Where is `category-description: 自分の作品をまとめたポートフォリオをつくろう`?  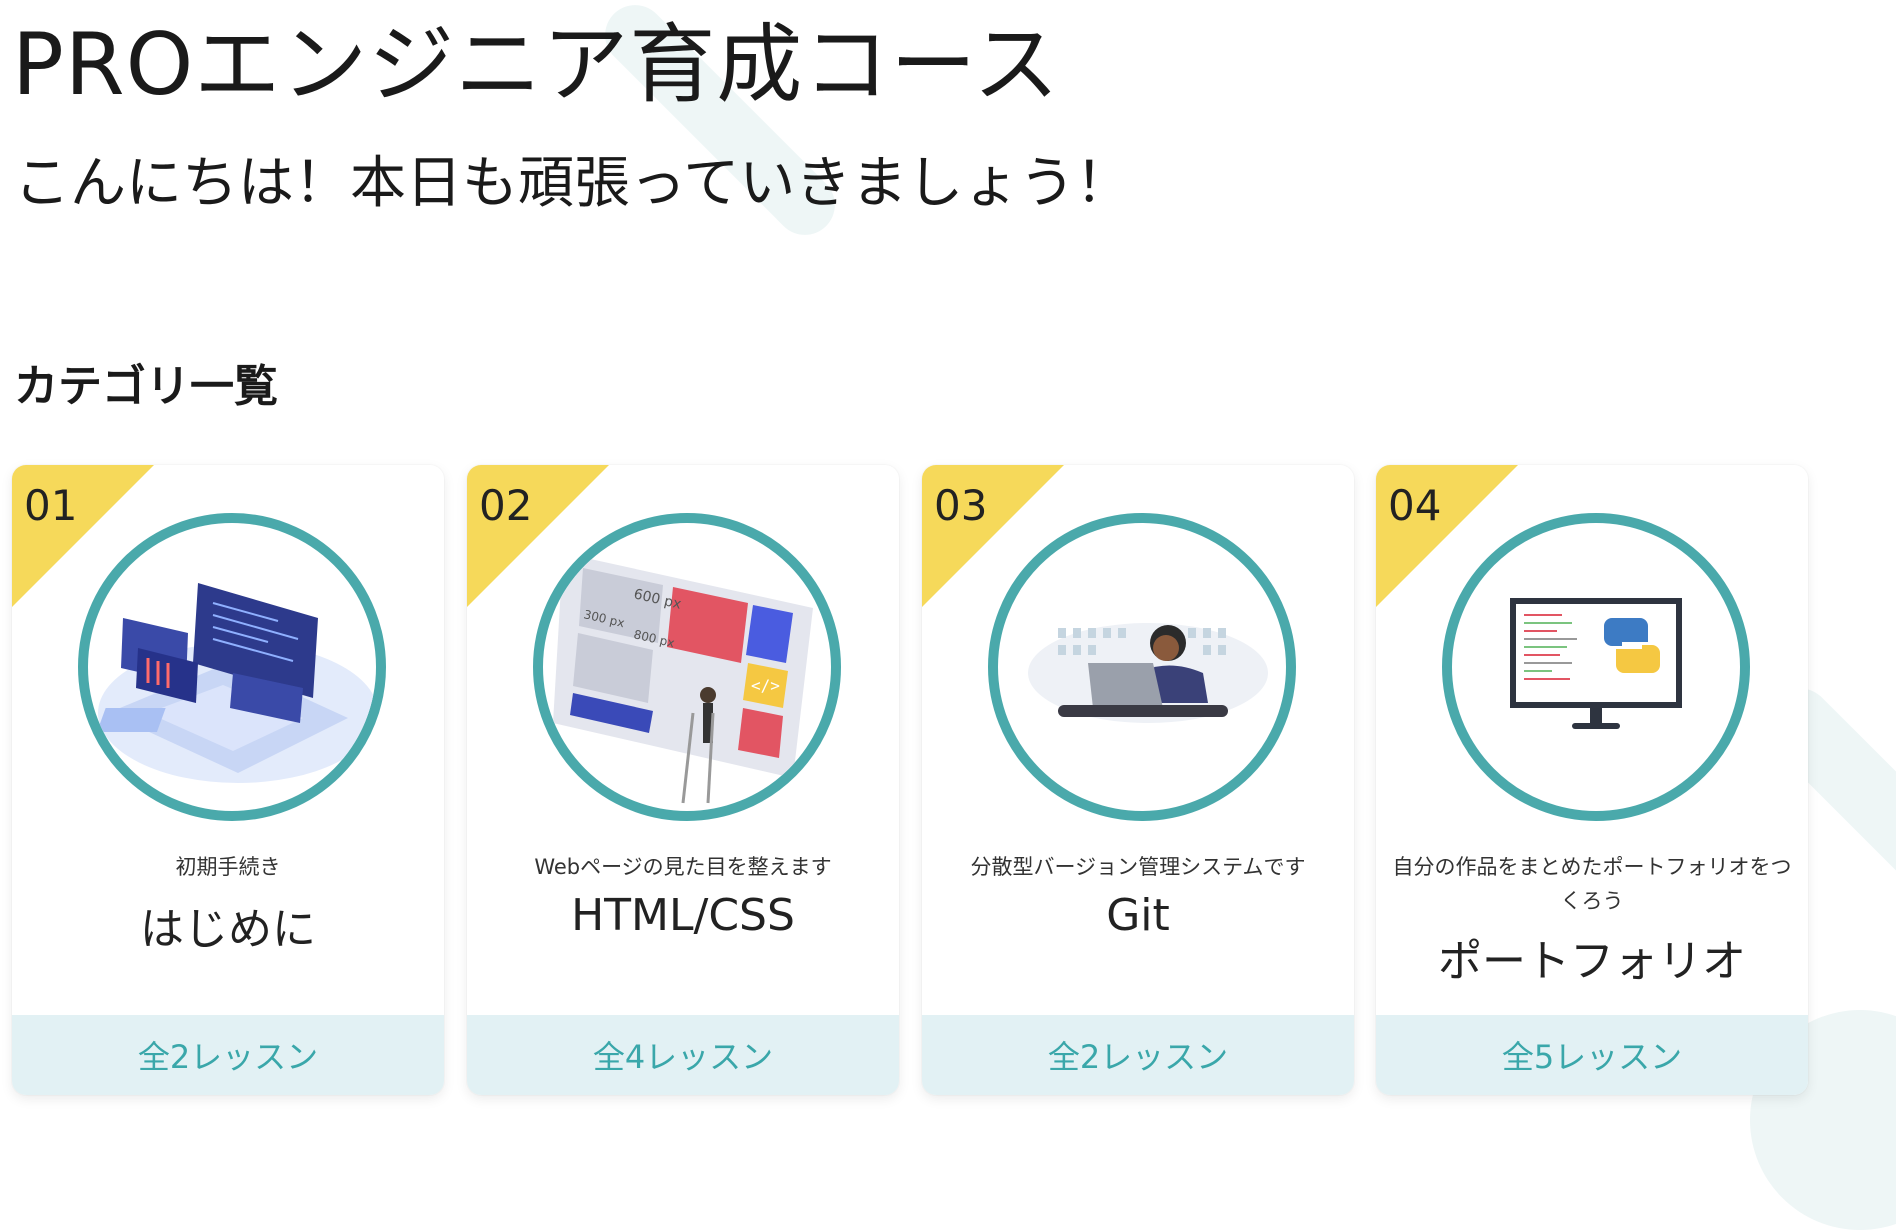
category-description: 自分の作品をまとめたポートフォリオをつくろう is located at coordinates (1592, 884).